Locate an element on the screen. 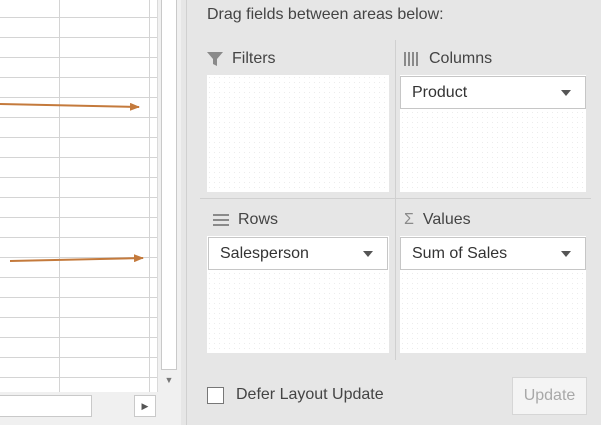  vertical-scrollbar: ▼ is located at coordinates (169, 196).